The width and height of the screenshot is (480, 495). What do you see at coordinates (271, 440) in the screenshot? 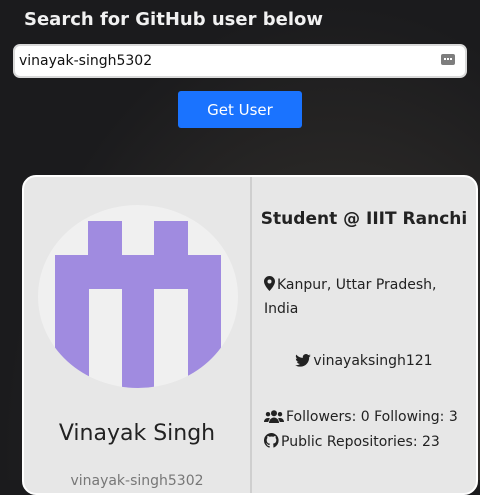
I see `github-icon` at bounding box center [271, 440].